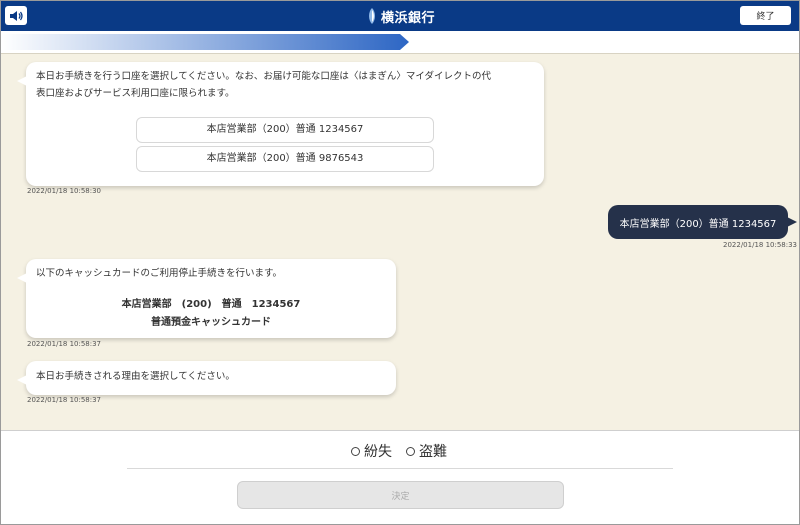  I want to click on reason-options: 紛失 盗難, so click(399, 451).